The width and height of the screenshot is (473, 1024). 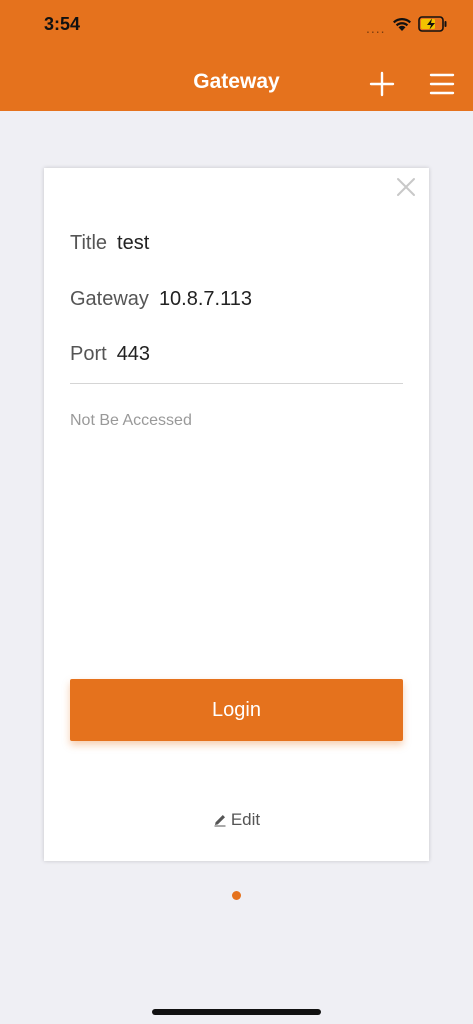 What do you see at coordinates (62, 24) in the screenshot?
I see `status-time: 3:54` at bounding box center [62, 24].